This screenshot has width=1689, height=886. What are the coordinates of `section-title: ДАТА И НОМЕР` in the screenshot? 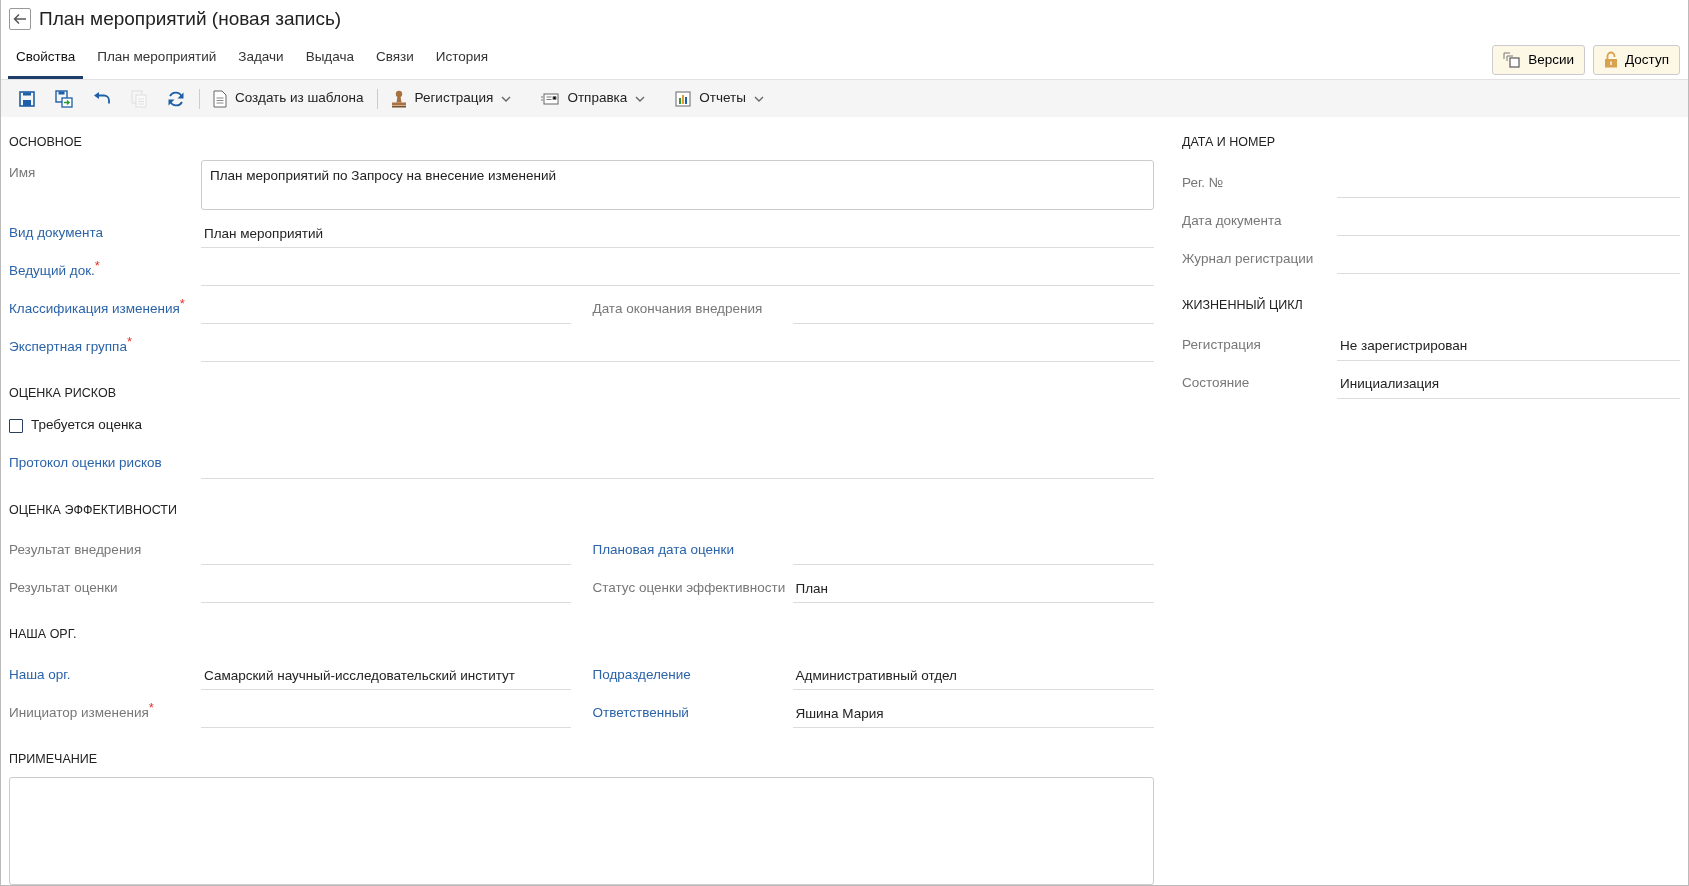 It's located at (1229, 143).